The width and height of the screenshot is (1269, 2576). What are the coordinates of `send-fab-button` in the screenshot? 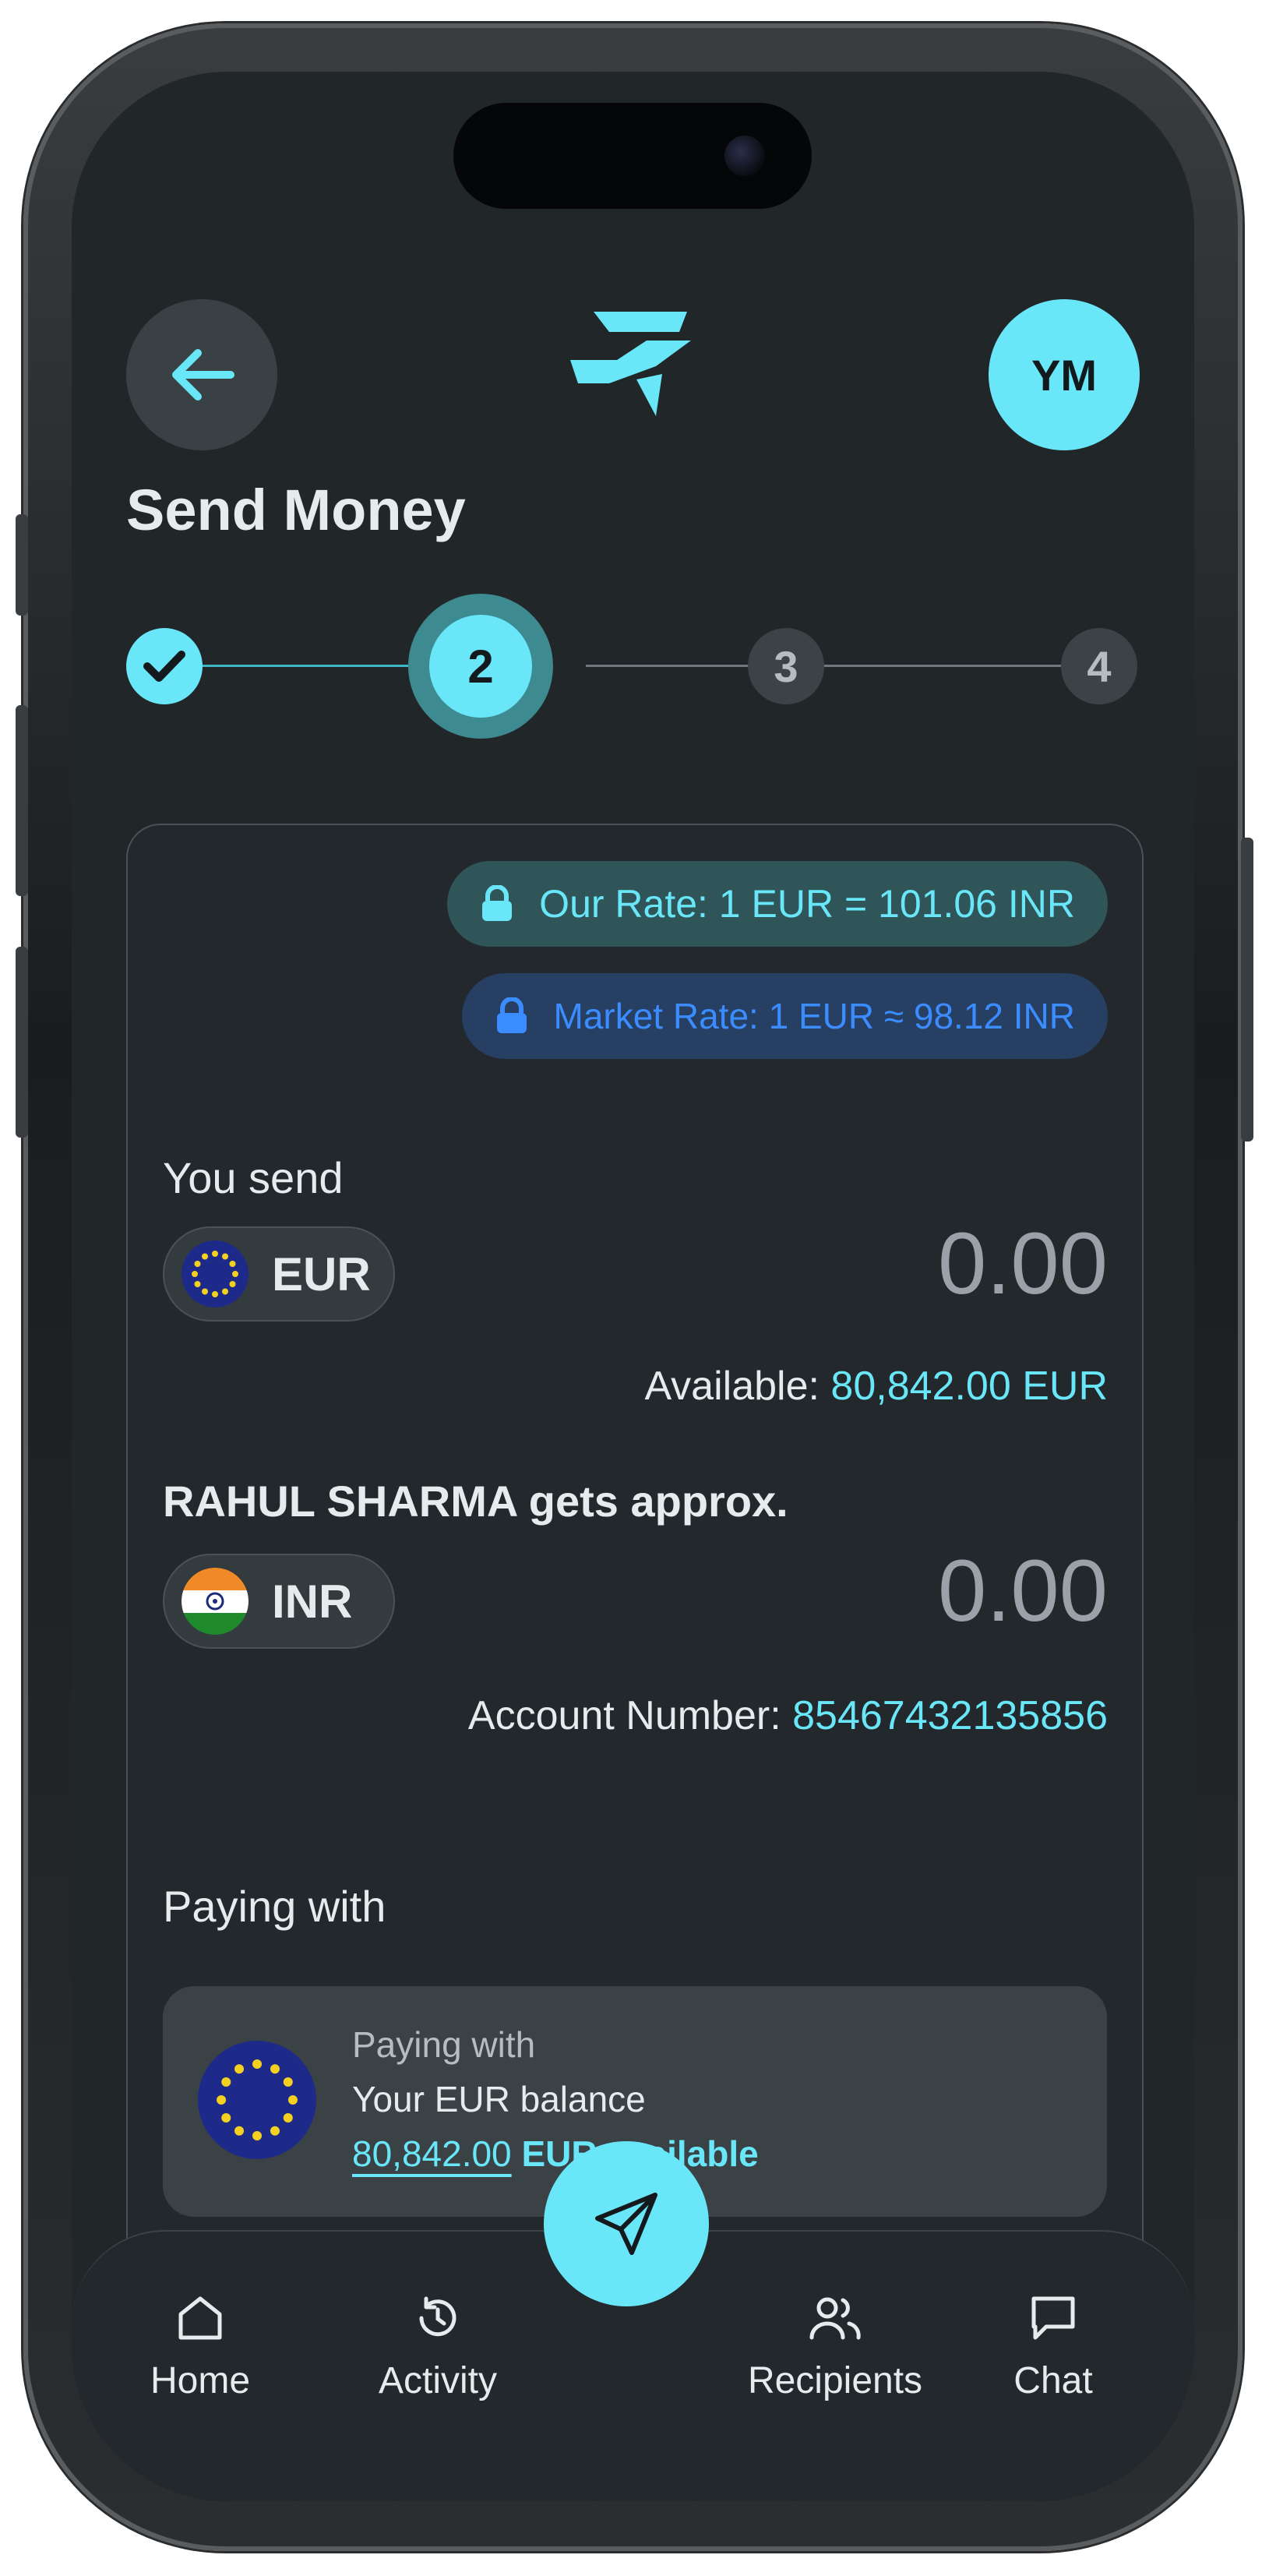 It's located at (626, 2223).